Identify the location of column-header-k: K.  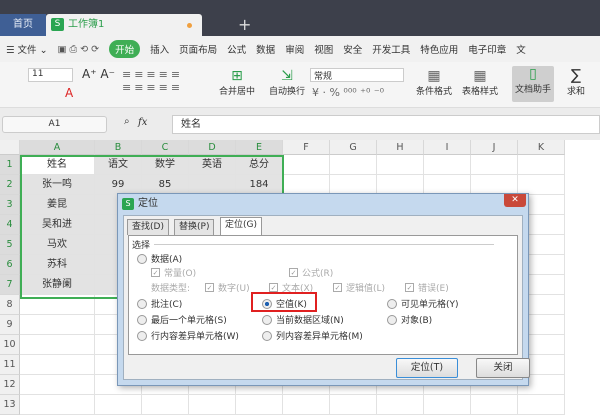
(541, 147).